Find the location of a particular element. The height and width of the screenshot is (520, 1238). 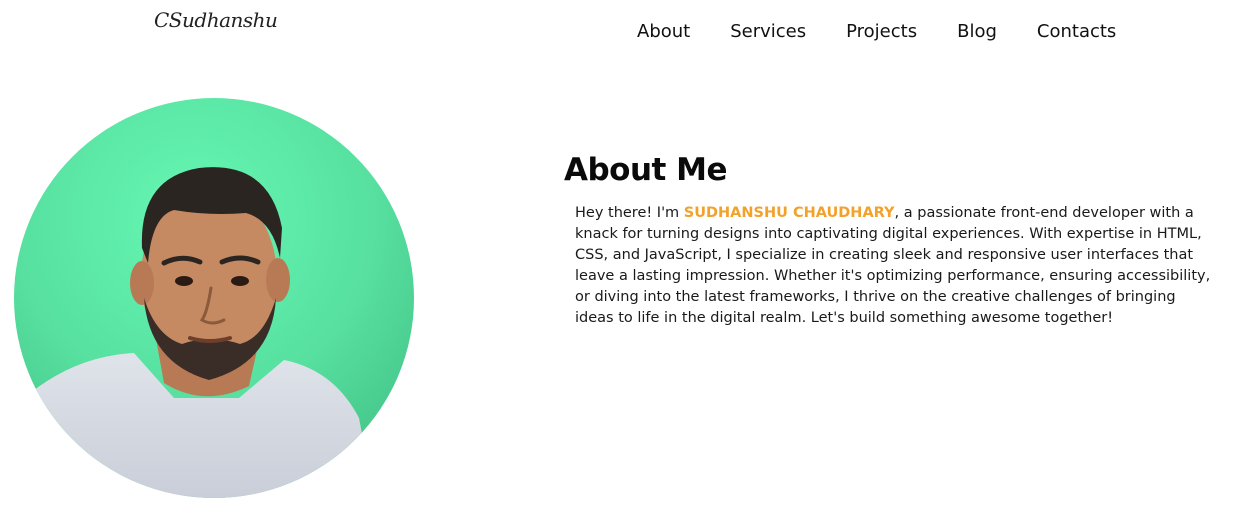

logo: CSudhanshu is located at coordinates (216, 20).